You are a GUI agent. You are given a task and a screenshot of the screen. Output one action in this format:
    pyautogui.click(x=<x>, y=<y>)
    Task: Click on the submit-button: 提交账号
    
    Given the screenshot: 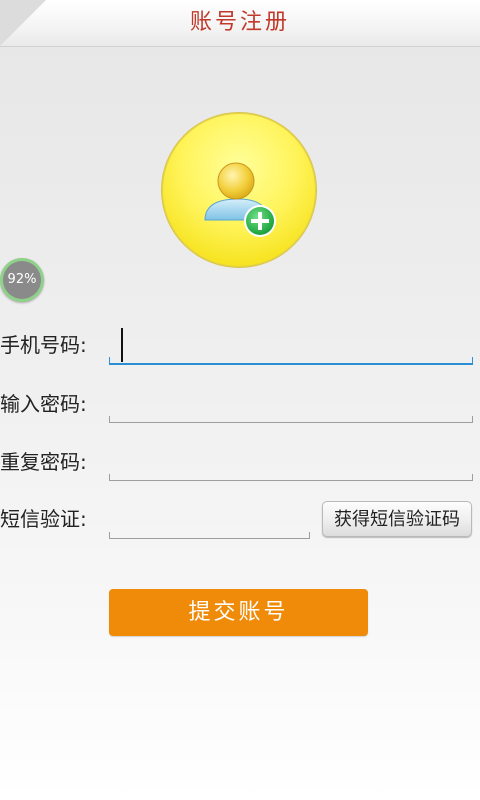 What is the action you would take?
    pyautogui.click(x=238, y=612)
    